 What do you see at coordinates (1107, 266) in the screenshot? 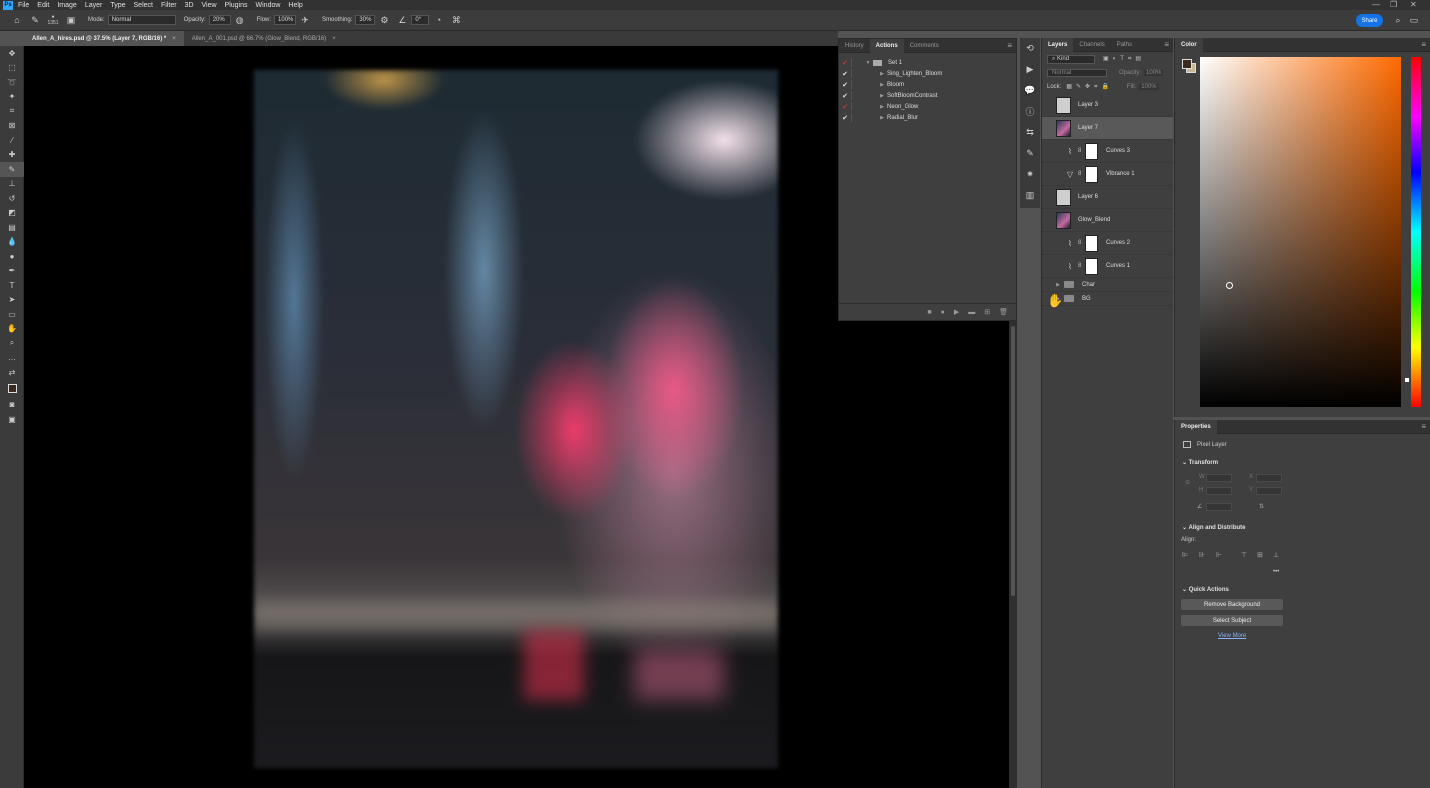
I see `layer-row: ⌇ 8 Curves 1` at bounding box center [1107, 266].